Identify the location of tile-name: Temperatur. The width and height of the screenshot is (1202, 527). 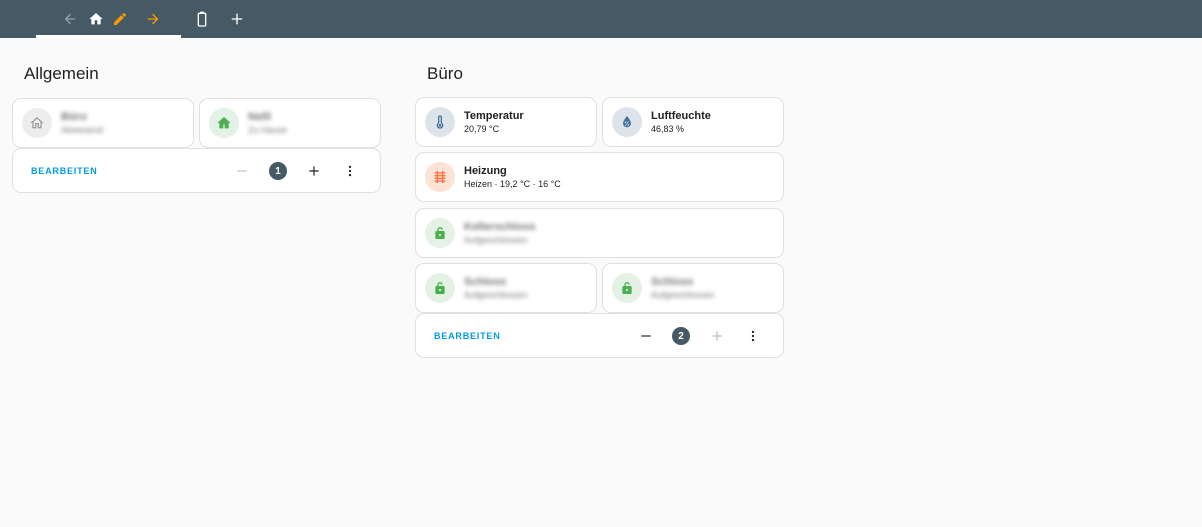
(494, 116).